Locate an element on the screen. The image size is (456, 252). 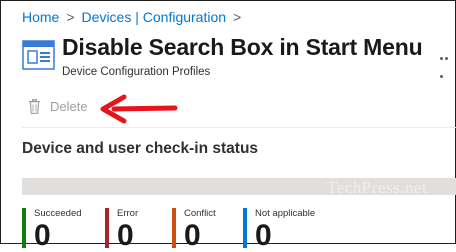
page-title: Disable Search Box in Start Menu is located at coordinates (242, 47).